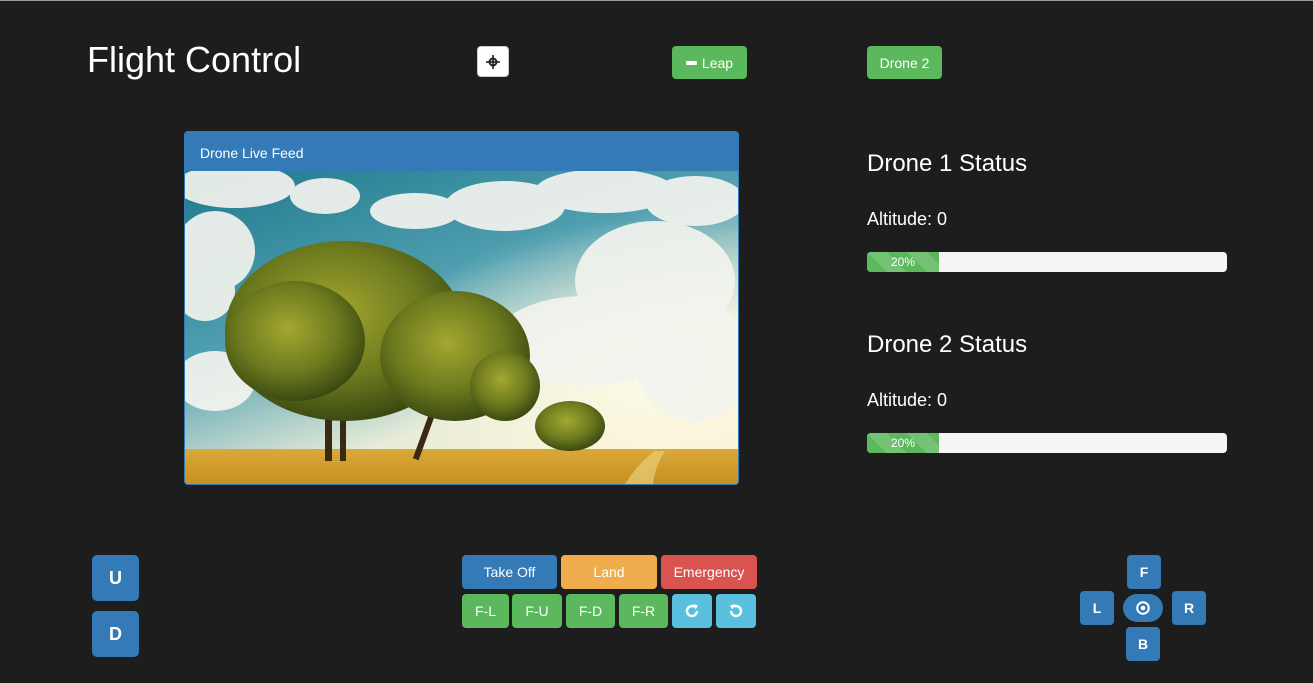 This screenshot has width=1313, height=683. What do you see at coordinates (590, 611) in the screenshot?
I see `flip-down-button: F-D` at bounding box center [590, 611].